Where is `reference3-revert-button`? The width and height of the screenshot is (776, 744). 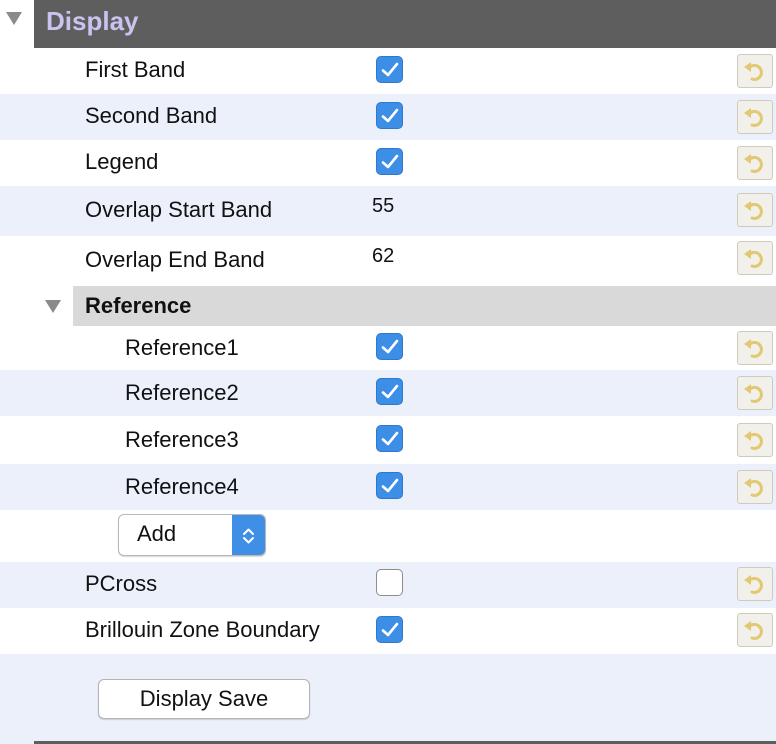
reference3-revert-button is located at coordinates (755, 440).